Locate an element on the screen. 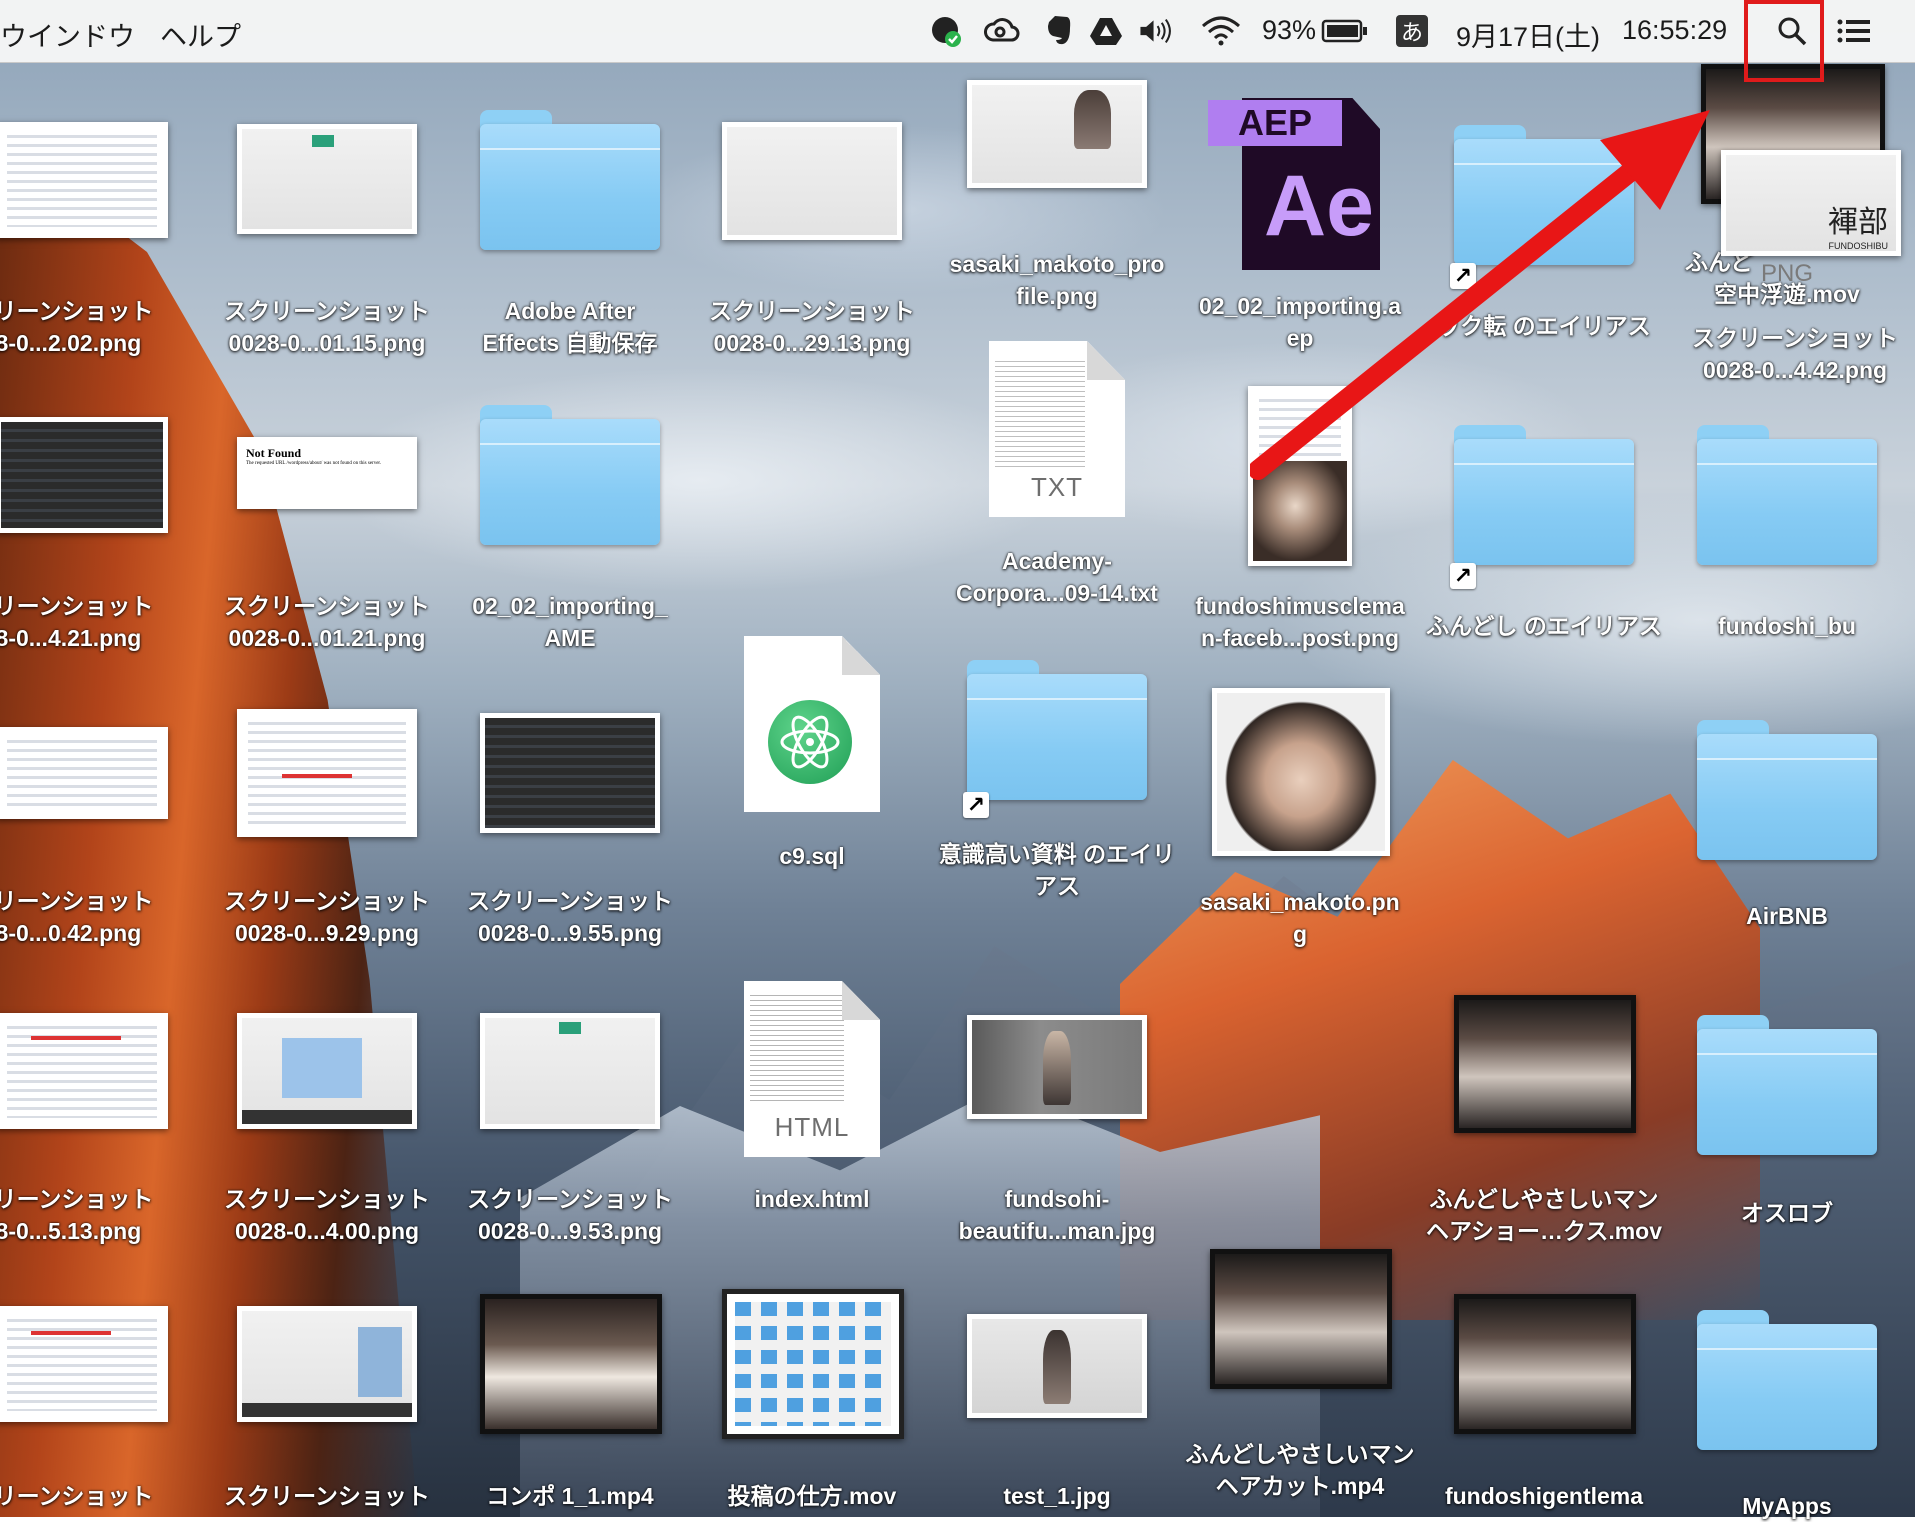 The width and height of the screenshot is (1915, 1522). input-method-indicator: あ is located at coordinates (1412, 31).